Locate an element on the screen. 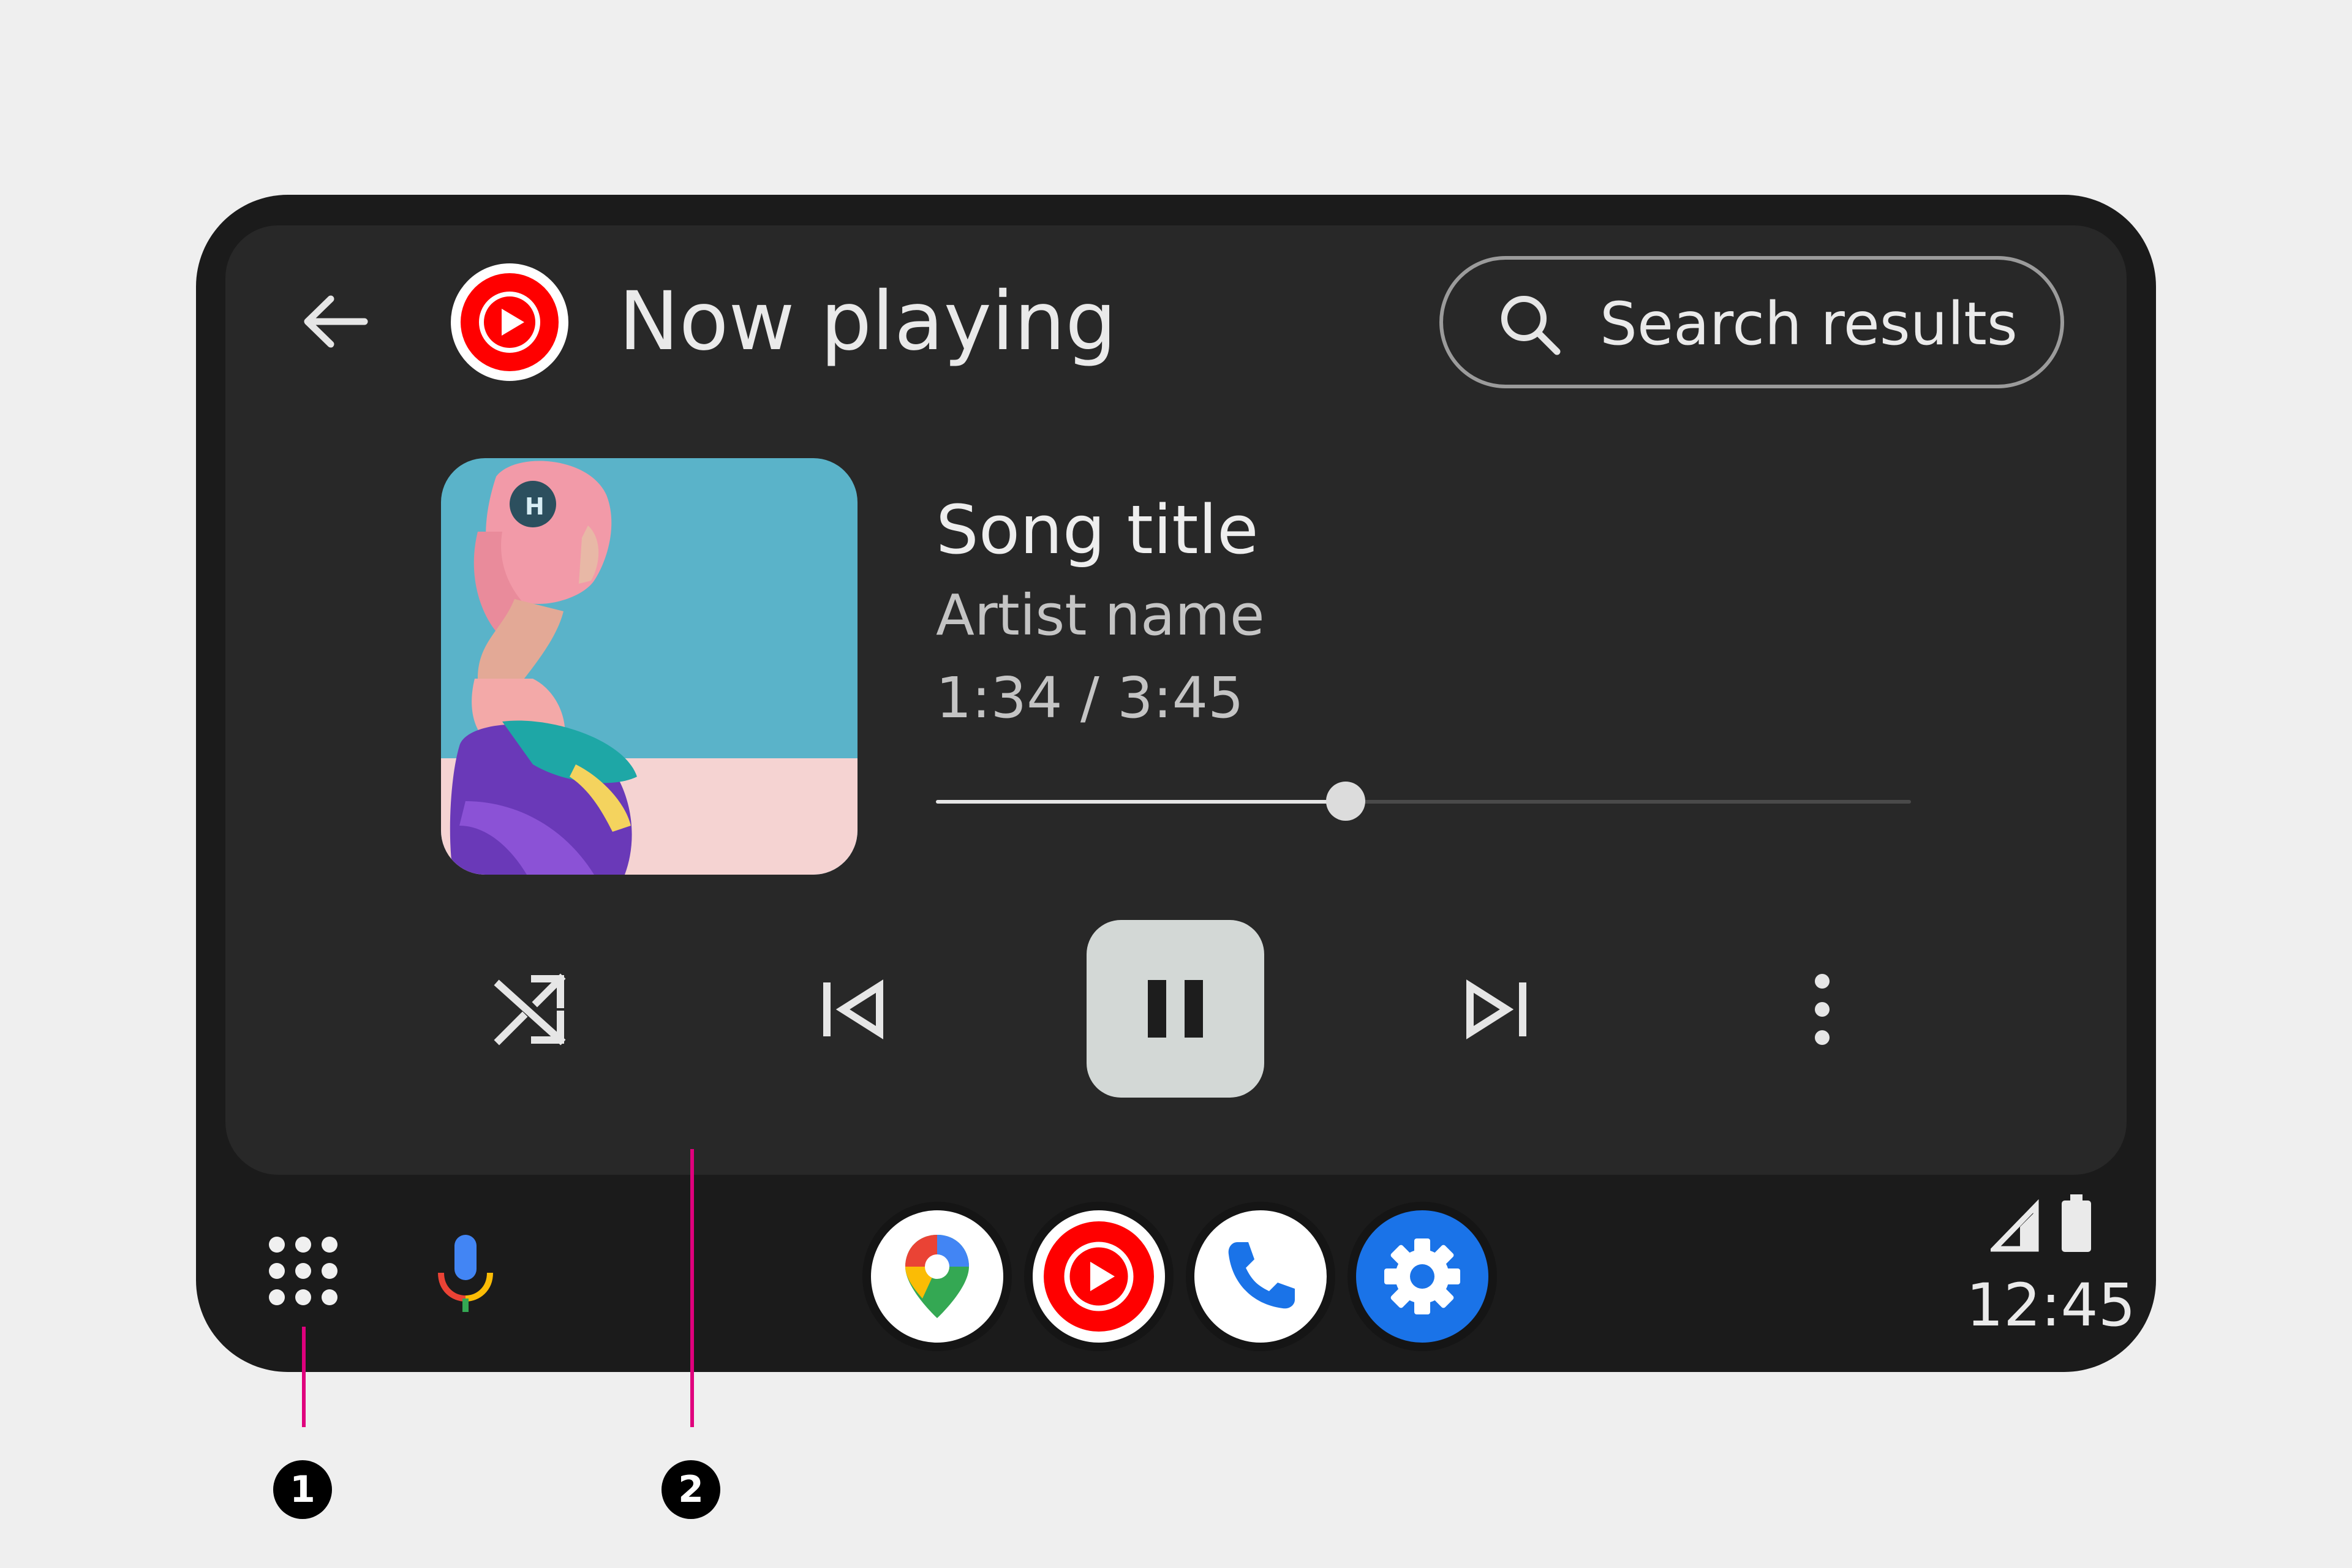 This screenshot has width=2352, height=1568. dock-phone-button is located at coordinates (1260, 1276).